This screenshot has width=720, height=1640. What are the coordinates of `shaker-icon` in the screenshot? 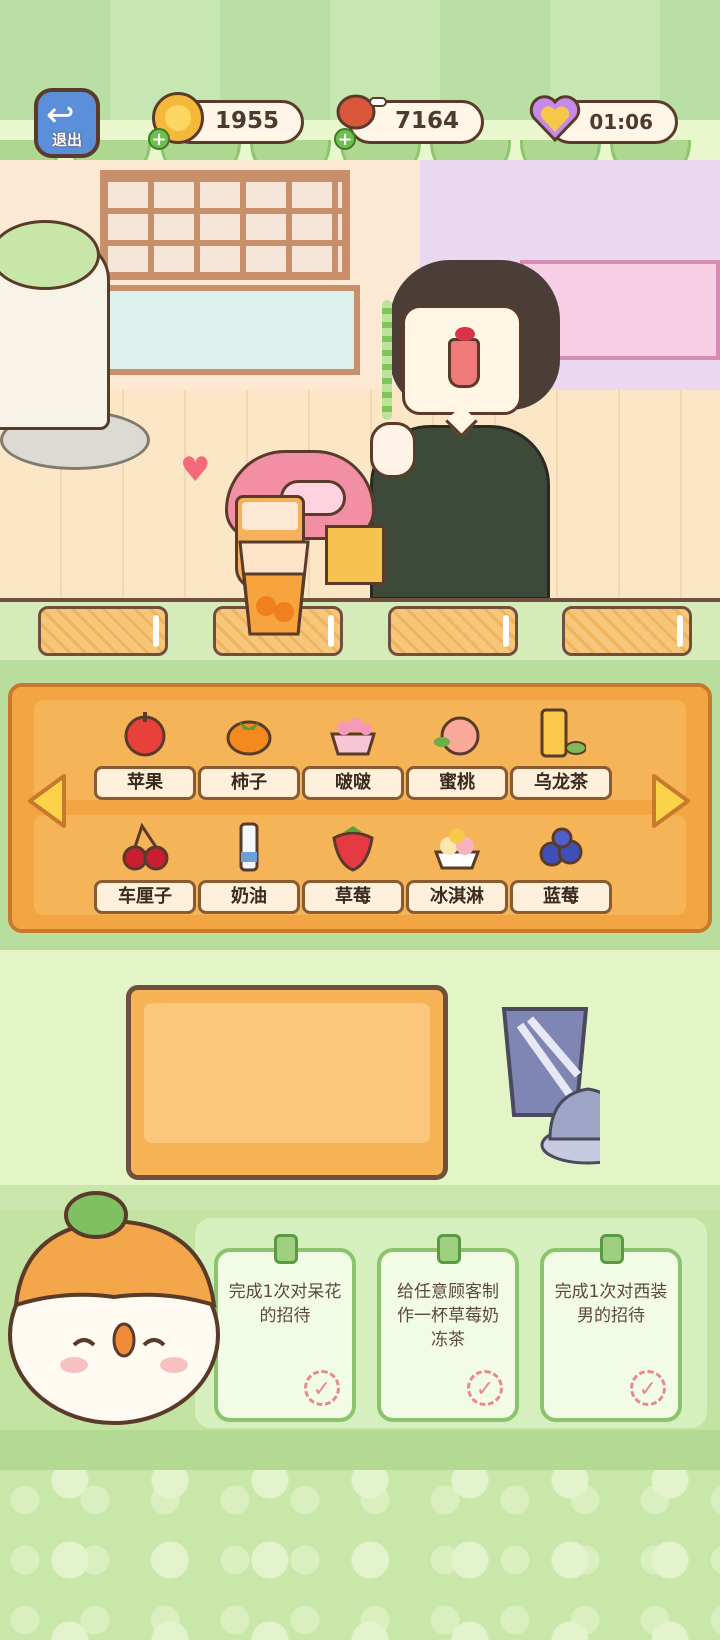 It's located at (550, 1085).